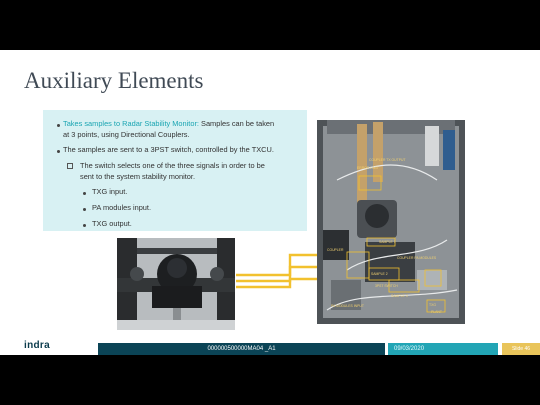 The image size is (540, 405). Describe the element at coordinates (417, 258) in the screenshot. I see `label-coupler-pa-modules: COUPLER PA MODULES` at that location.